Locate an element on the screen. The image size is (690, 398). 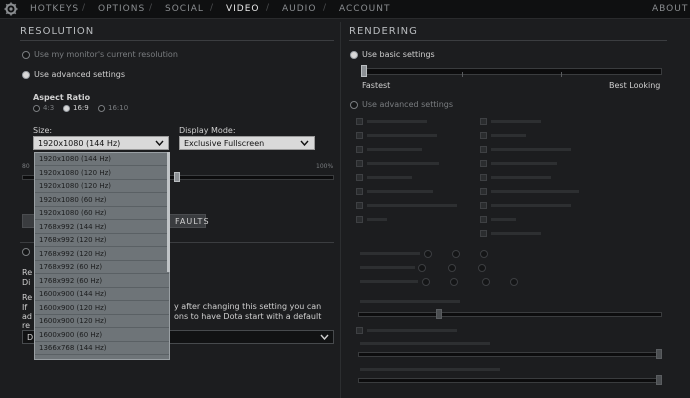
tab-audio: AUDIO is located at coordinates (299, 9).